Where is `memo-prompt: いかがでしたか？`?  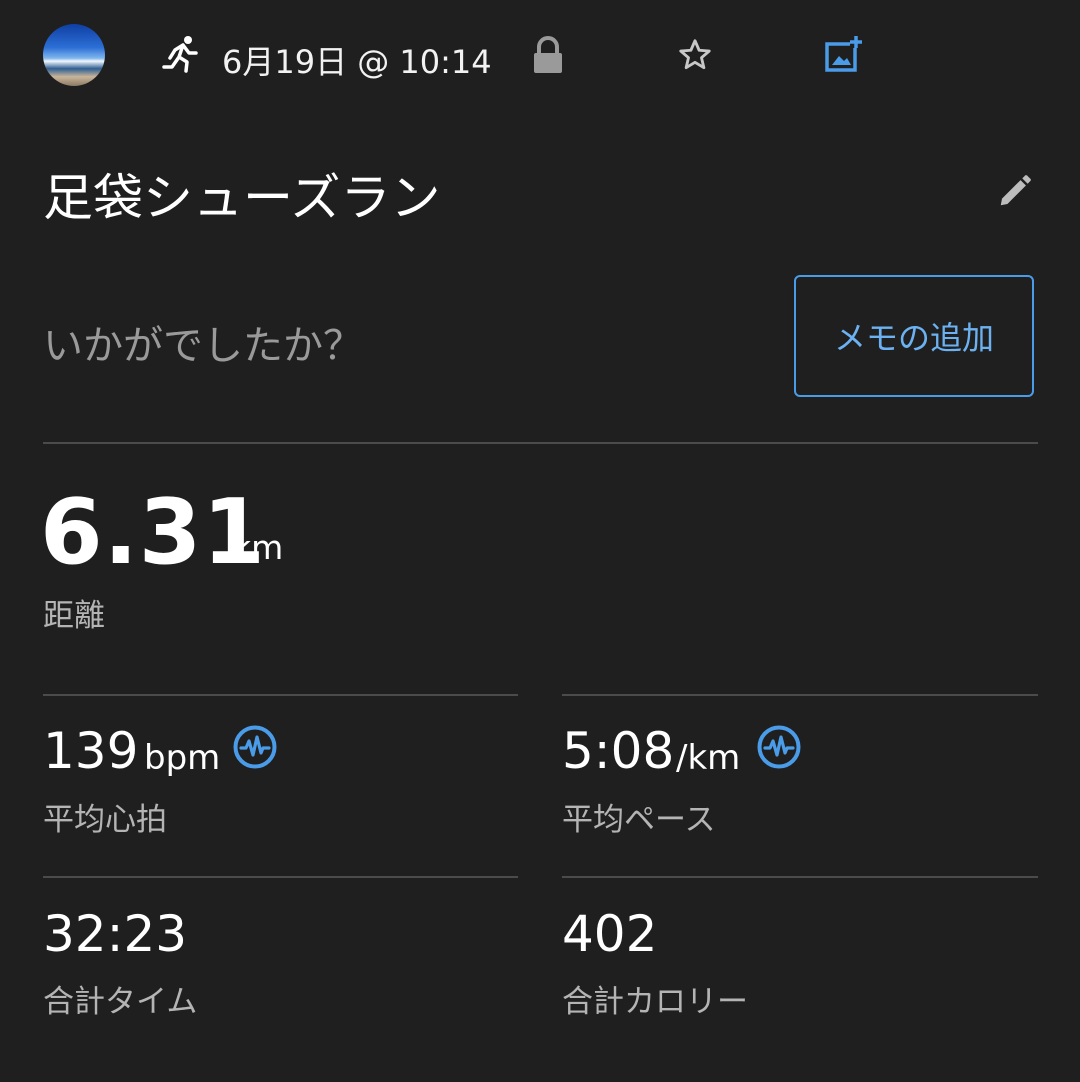 memo-prompt: いかがでしたか？ is located at coordinates (203, 346).